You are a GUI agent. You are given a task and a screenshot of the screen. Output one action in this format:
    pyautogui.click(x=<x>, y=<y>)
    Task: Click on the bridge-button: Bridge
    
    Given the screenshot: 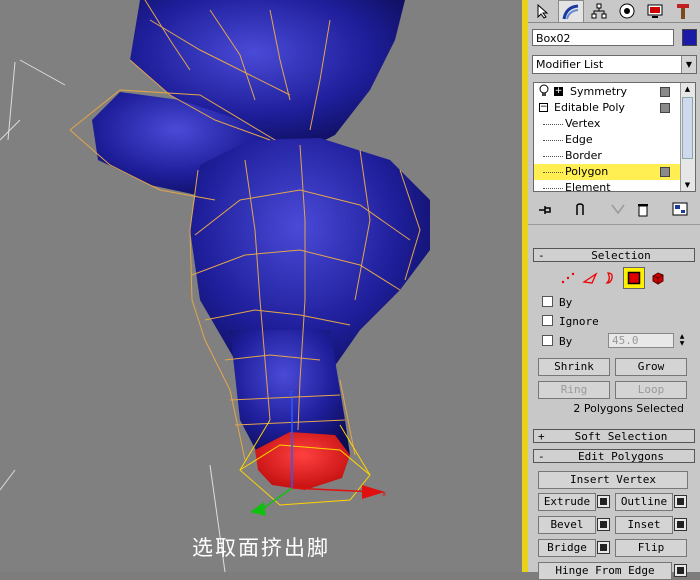 What is the action you would take?
    pyautogui.click(x=567, y=548)
    